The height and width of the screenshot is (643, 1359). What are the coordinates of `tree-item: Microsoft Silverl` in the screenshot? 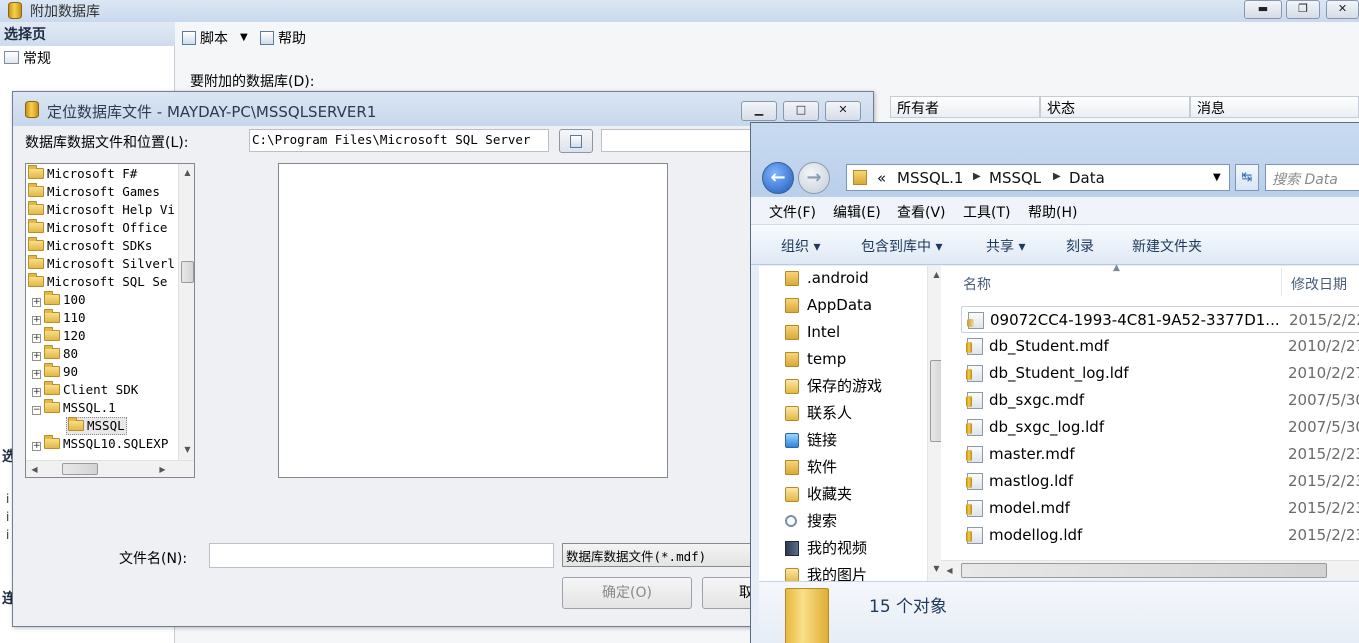 It's located at (101, 264).